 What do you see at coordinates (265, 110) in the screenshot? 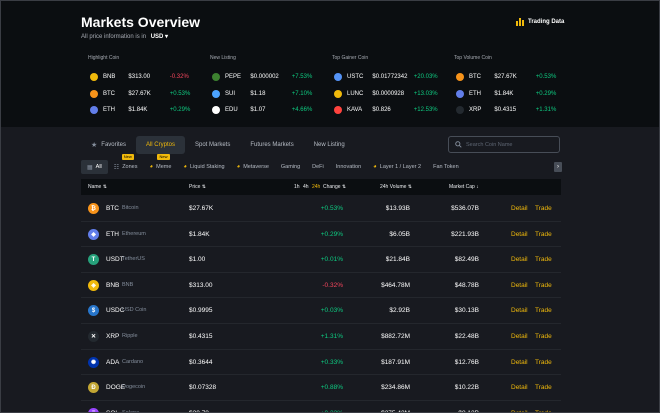
I see `panel-coin-row: EDU $1.07 +4.66%` at bounding box center [265, 110].